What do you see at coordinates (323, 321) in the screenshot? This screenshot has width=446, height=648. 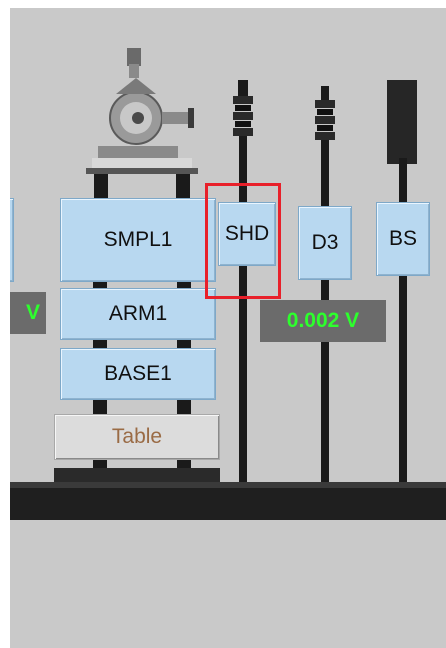 I see `d3-voltage-readout: 0.002 V` at bounding box center [323, 321].